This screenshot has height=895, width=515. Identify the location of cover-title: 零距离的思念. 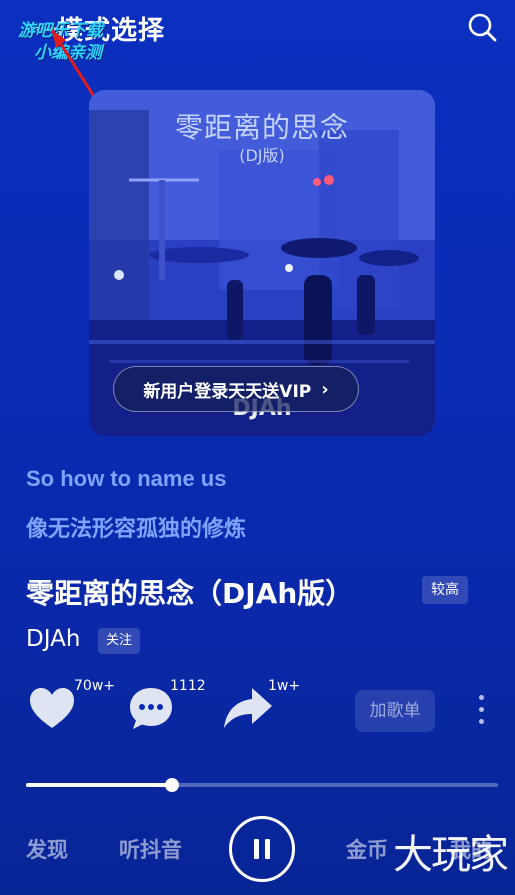
(261, 127).